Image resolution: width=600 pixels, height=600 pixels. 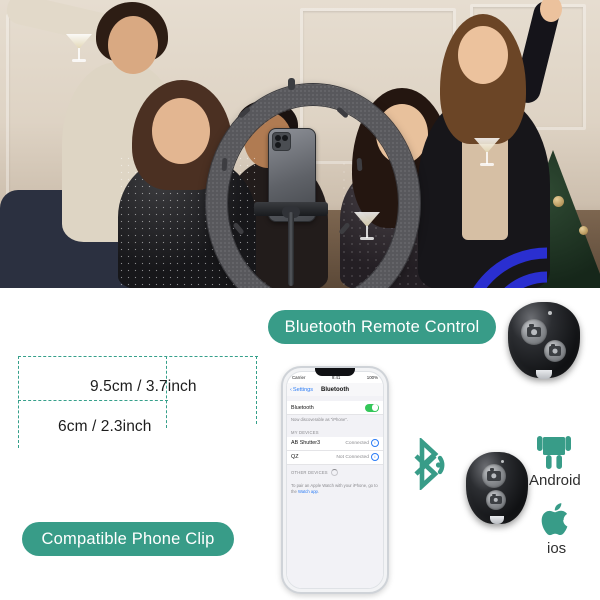 I want to click on note-suffix: ., so click(x=318, y=491).